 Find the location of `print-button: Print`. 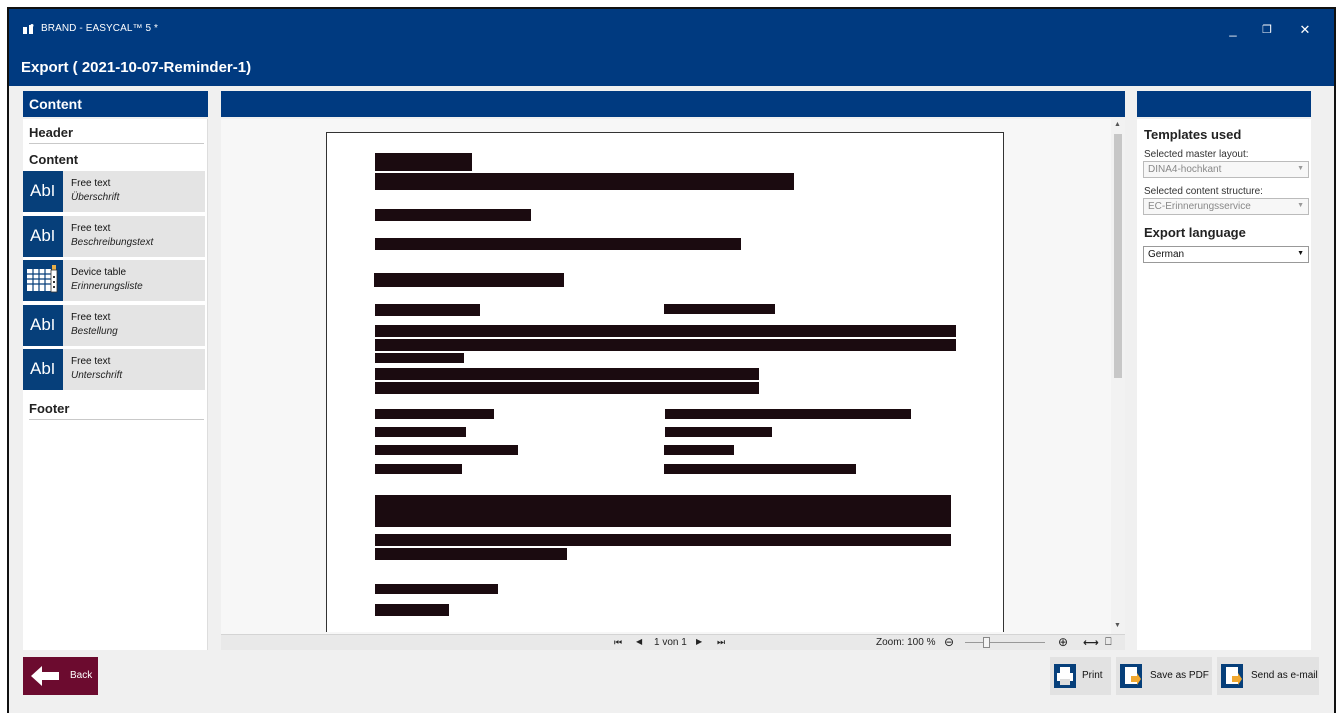

print-button: Print is located at coordinates (1080, 676).